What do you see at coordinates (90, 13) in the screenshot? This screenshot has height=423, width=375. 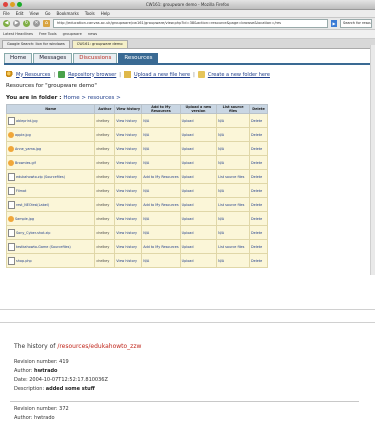 I see `menu-tools: Tools` at bounding box center [90, 13].